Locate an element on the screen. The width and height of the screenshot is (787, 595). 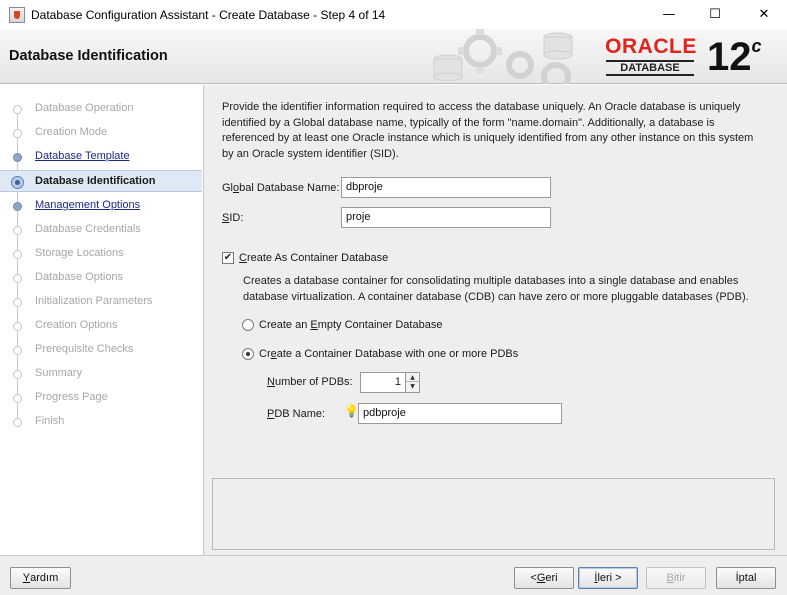
num-pdbs-value: 1 is located at coordinates (398, 382).